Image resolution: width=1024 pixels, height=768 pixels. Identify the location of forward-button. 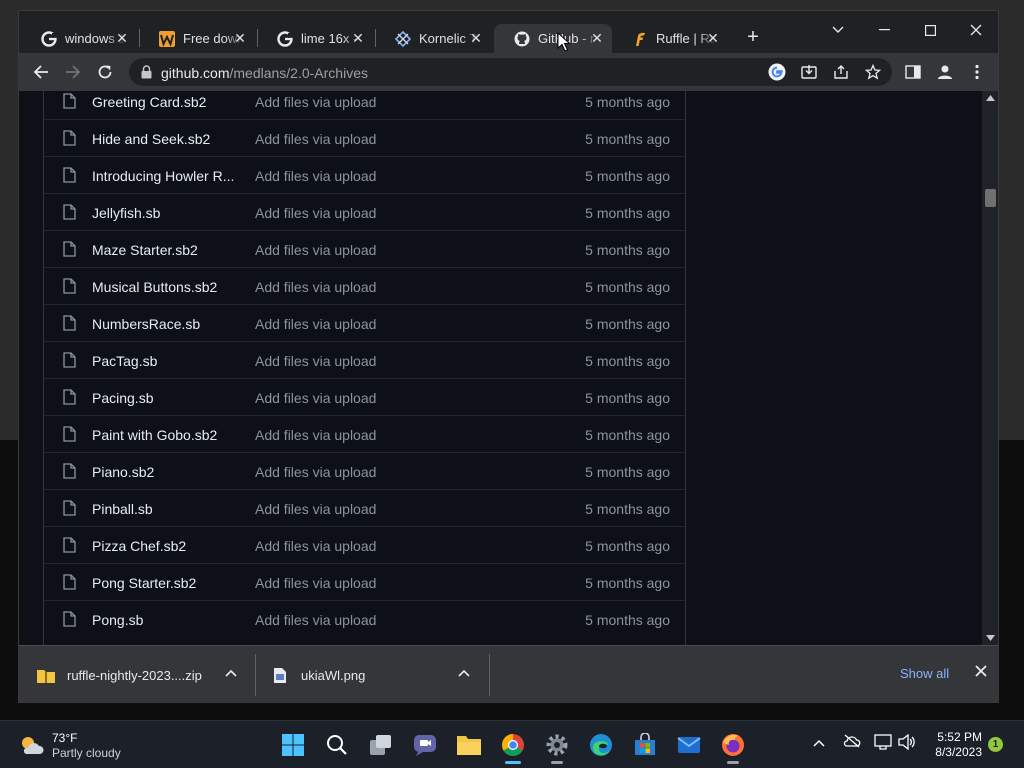
(73, 72).